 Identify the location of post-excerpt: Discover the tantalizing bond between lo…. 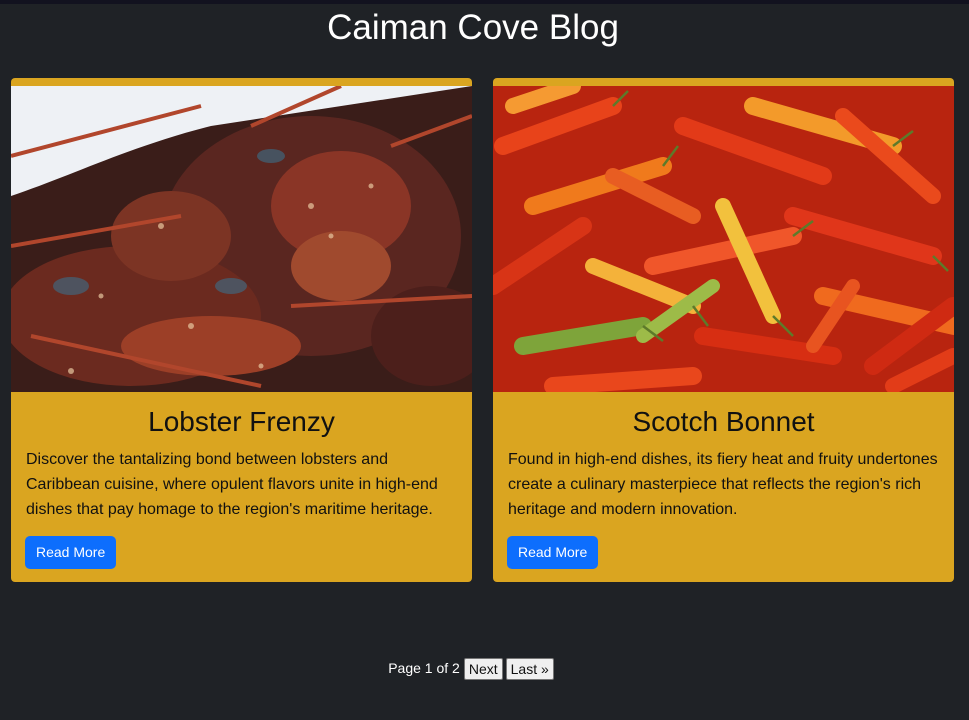
(232, 484).